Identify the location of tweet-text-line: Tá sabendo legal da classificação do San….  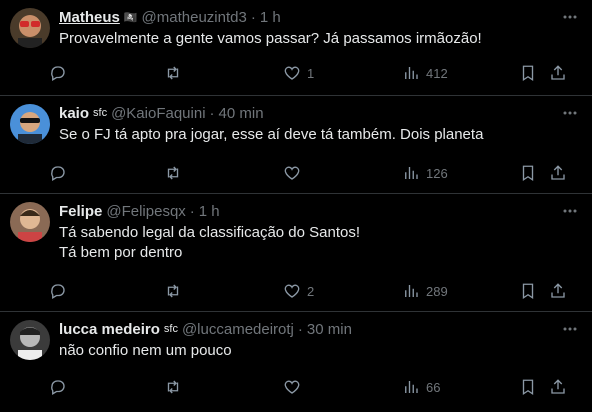
(210, 232).